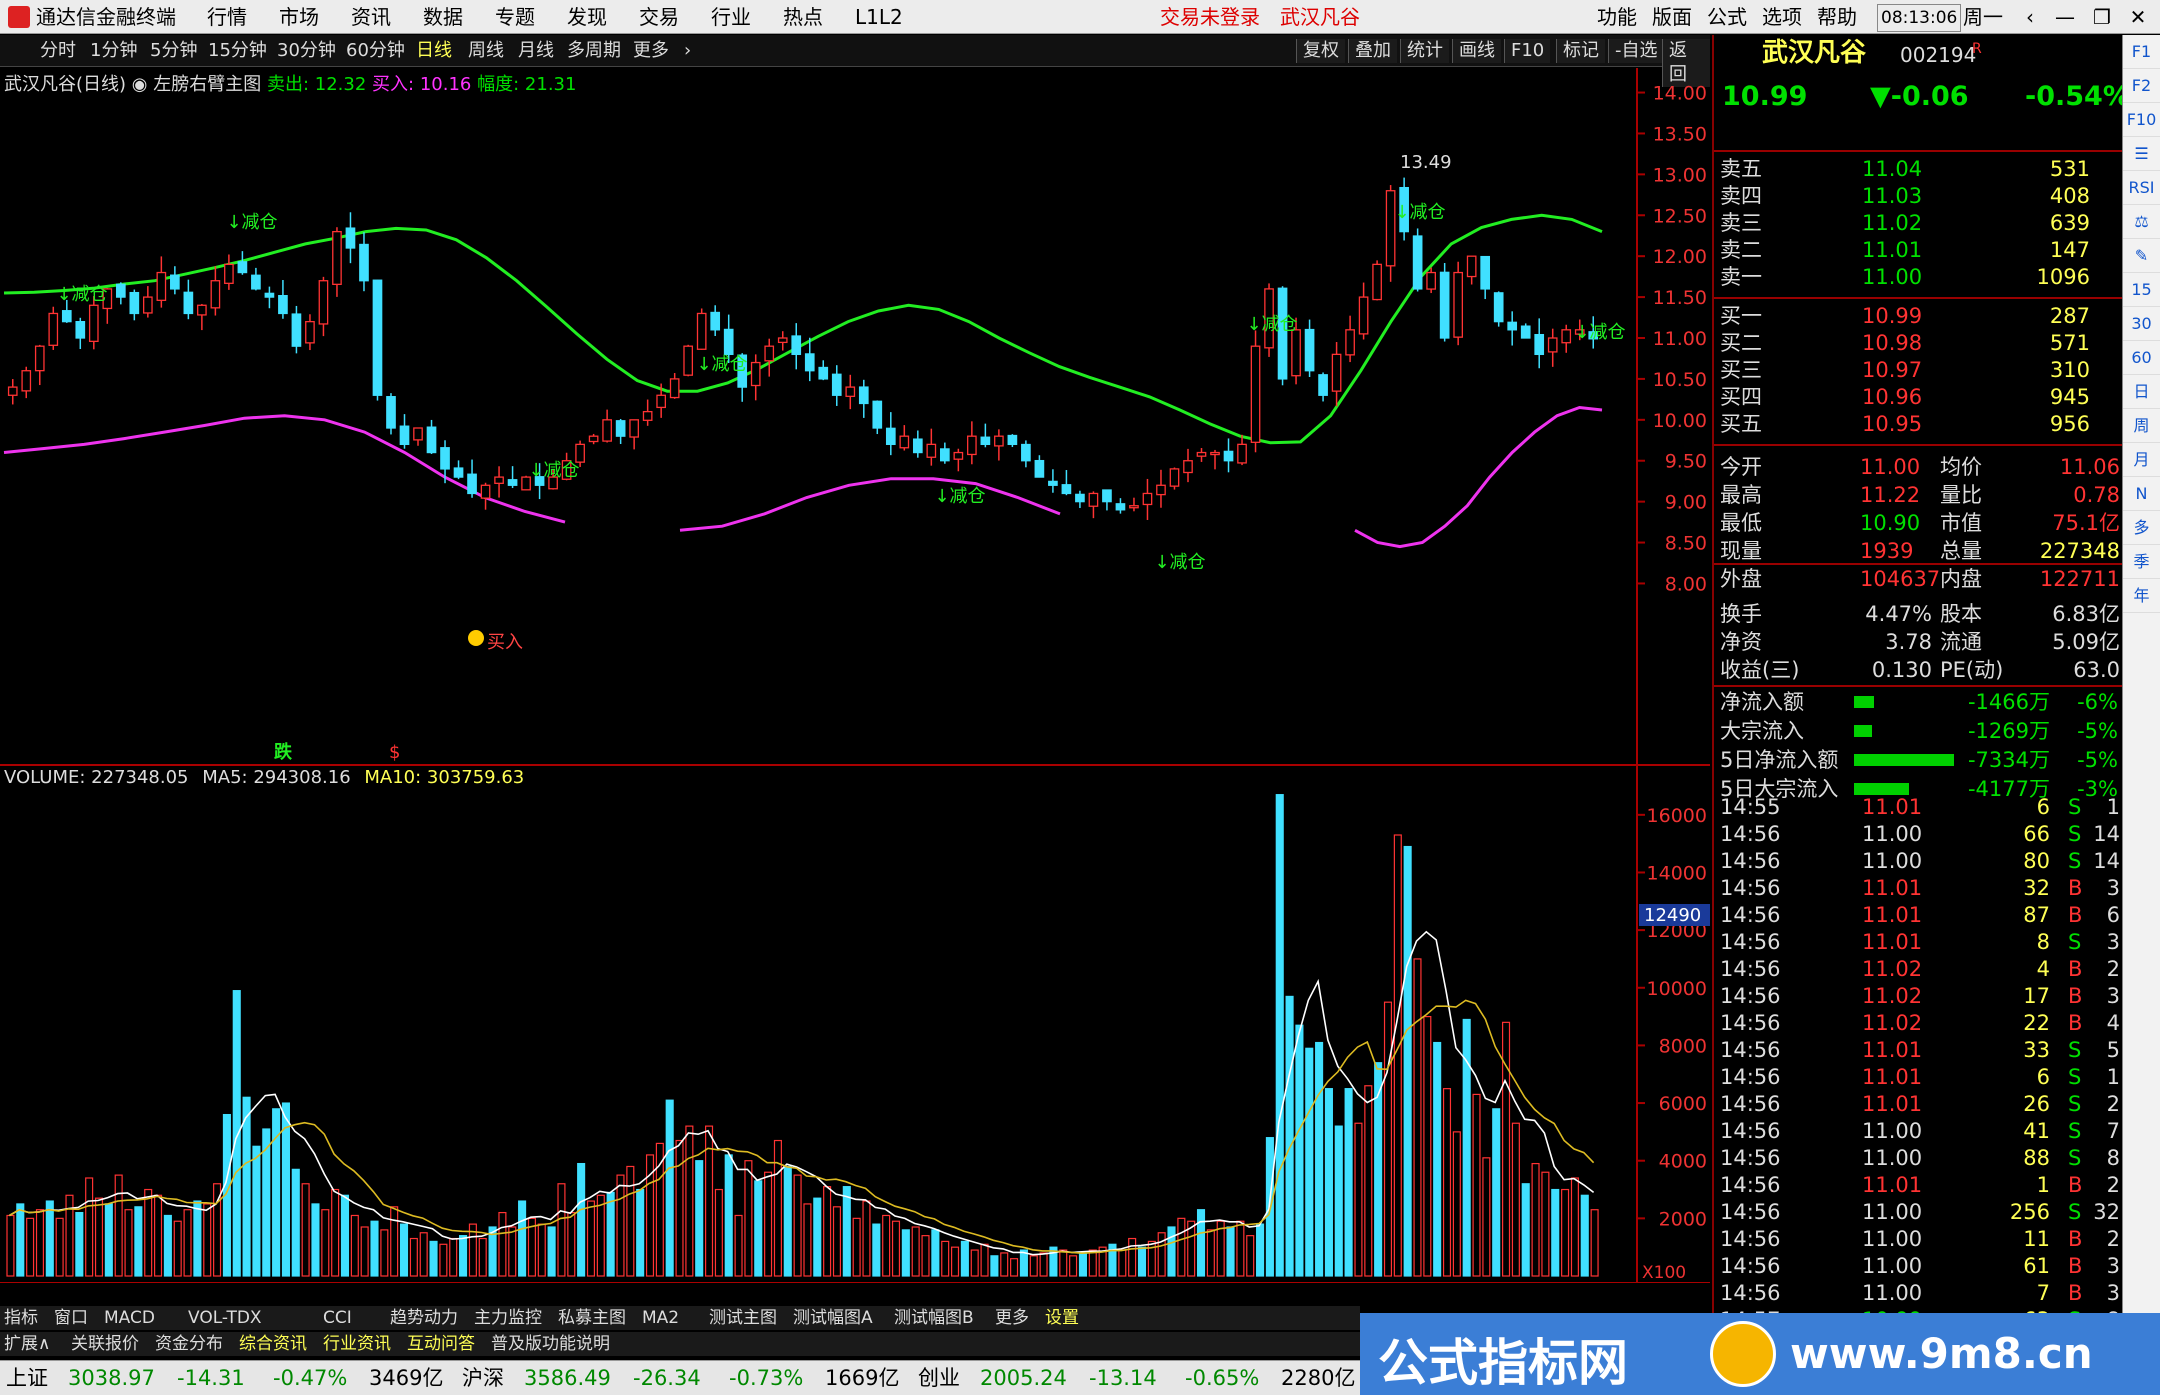 The height and width of the screenshot is (1395, 2160). What do you see at coordinates (189, 1344) in the screenshot?
I see `tab-item: 资金分布` at bounding box center [189, 1344].